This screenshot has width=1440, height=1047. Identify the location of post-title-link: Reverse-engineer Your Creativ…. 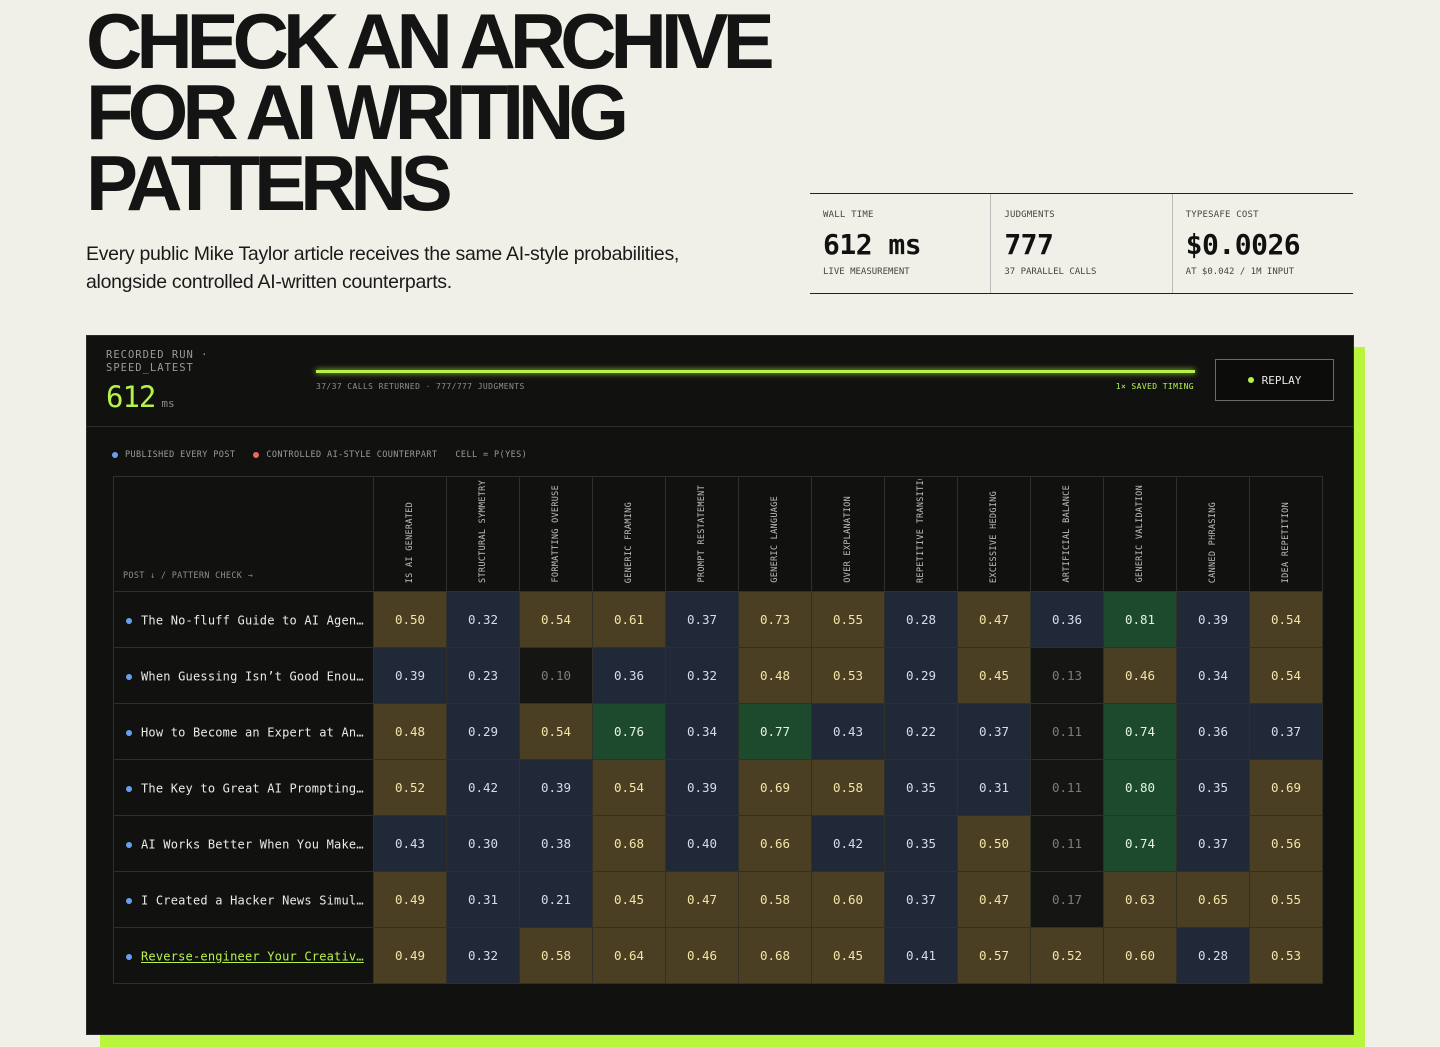
(252, 957).